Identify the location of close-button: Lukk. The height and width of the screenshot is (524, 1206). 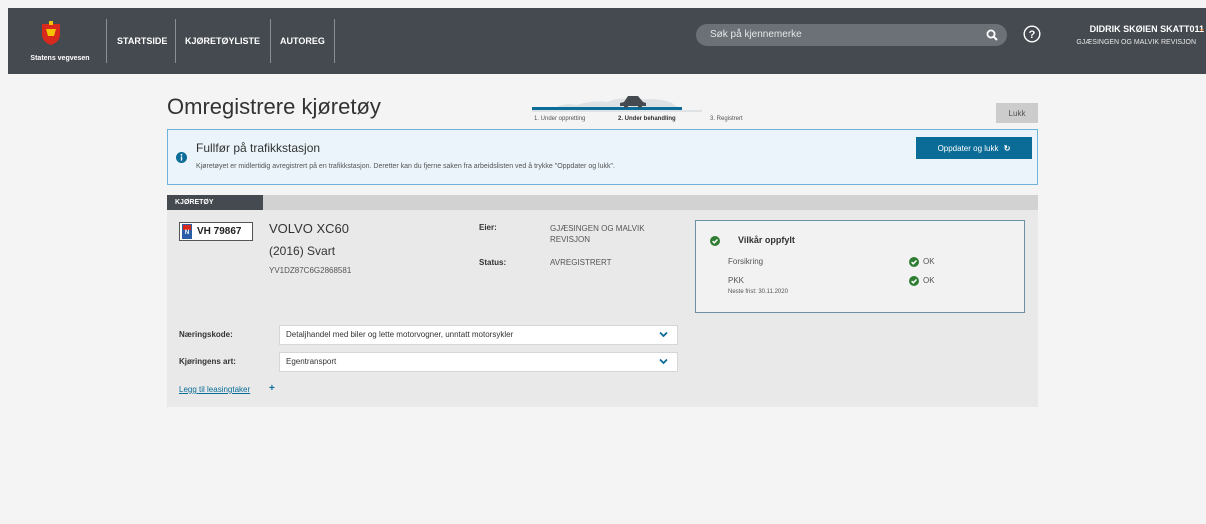
(1017, 113).